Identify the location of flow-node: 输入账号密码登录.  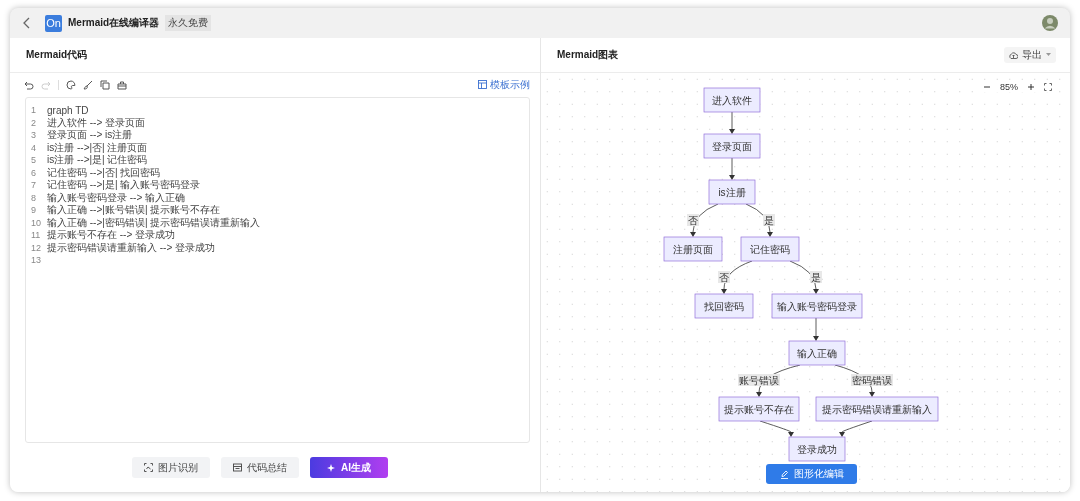
(817, 306).